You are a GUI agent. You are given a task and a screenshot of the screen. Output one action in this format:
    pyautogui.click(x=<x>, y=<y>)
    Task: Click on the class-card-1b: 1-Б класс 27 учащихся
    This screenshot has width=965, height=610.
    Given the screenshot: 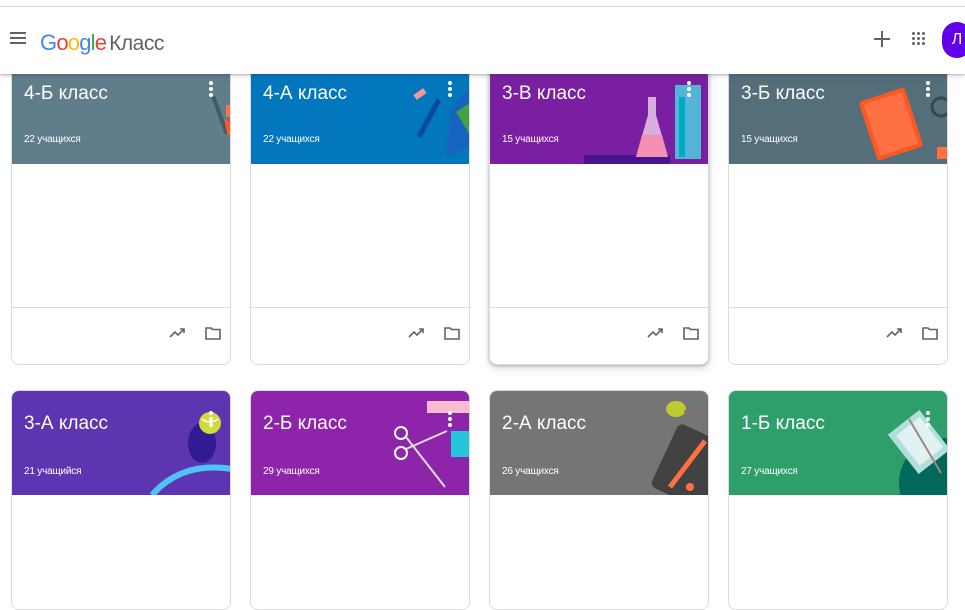 What is the action you would take?
    pyautogui.click(x=838, y=500)
    